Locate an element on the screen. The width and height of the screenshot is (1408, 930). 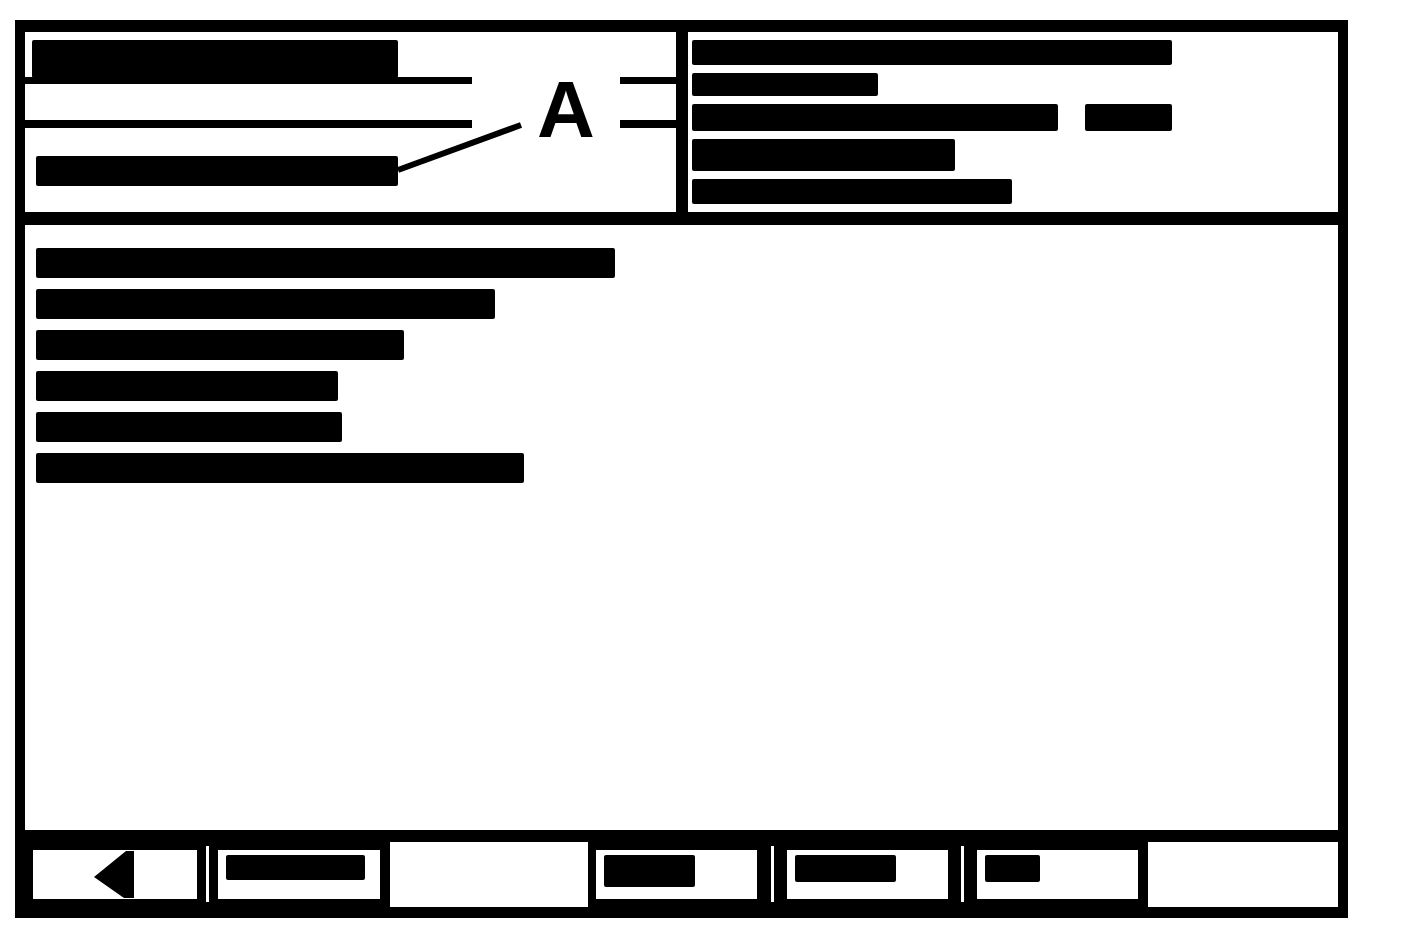
callout-label: A is located at coordinates (566, 109).